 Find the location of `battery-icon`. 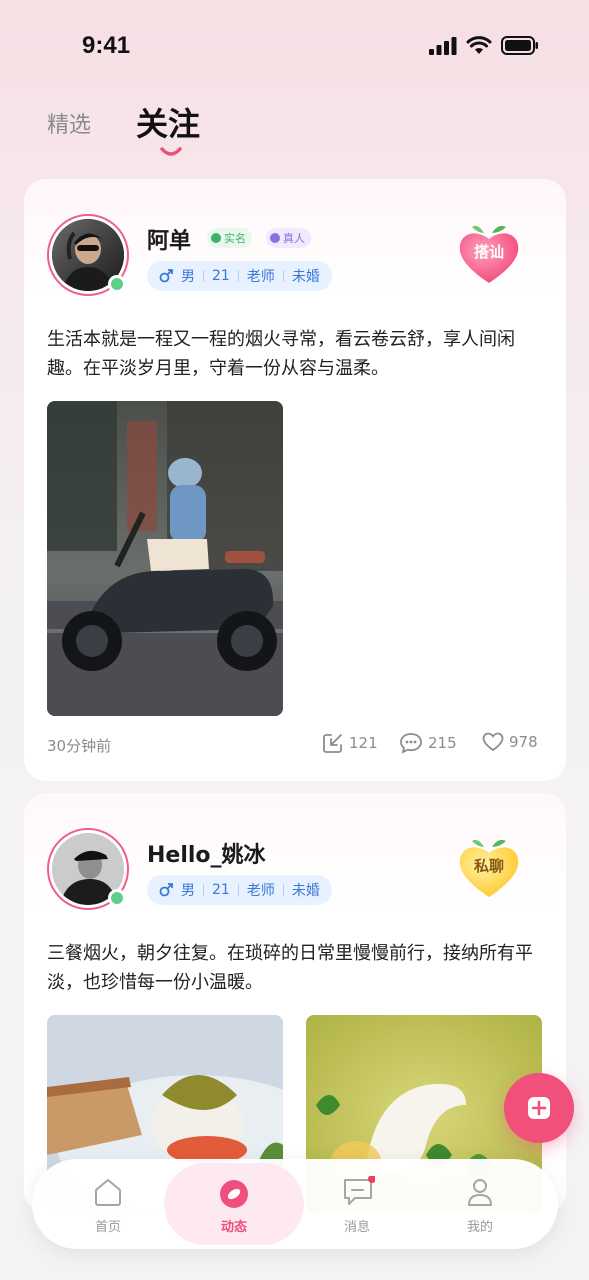

battery-icon is located at coordinates (519, 45).